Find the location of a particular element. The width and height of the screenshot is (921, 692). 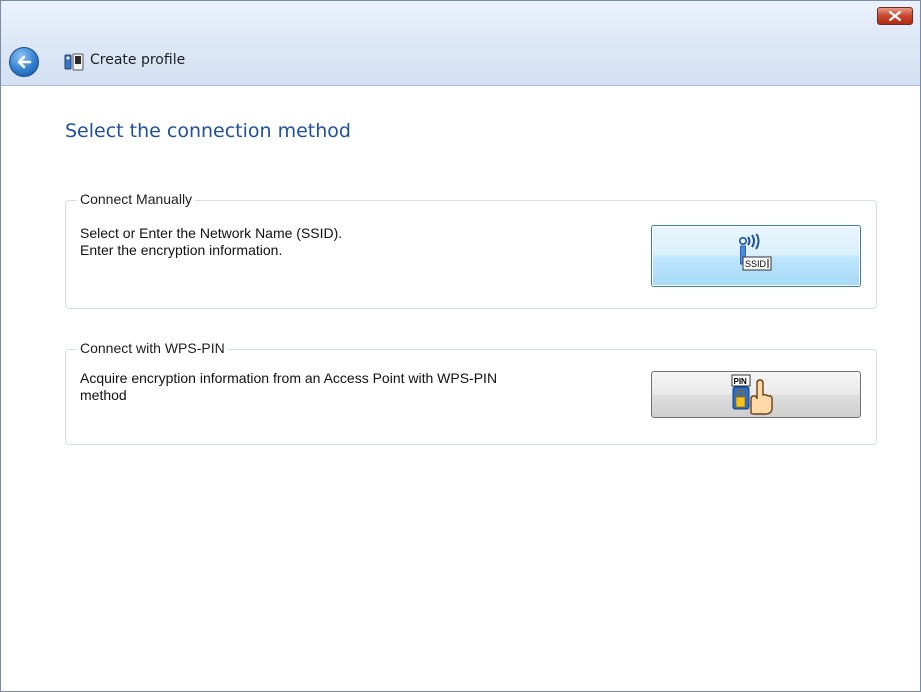

close-button is located at coordinates (895, 16).